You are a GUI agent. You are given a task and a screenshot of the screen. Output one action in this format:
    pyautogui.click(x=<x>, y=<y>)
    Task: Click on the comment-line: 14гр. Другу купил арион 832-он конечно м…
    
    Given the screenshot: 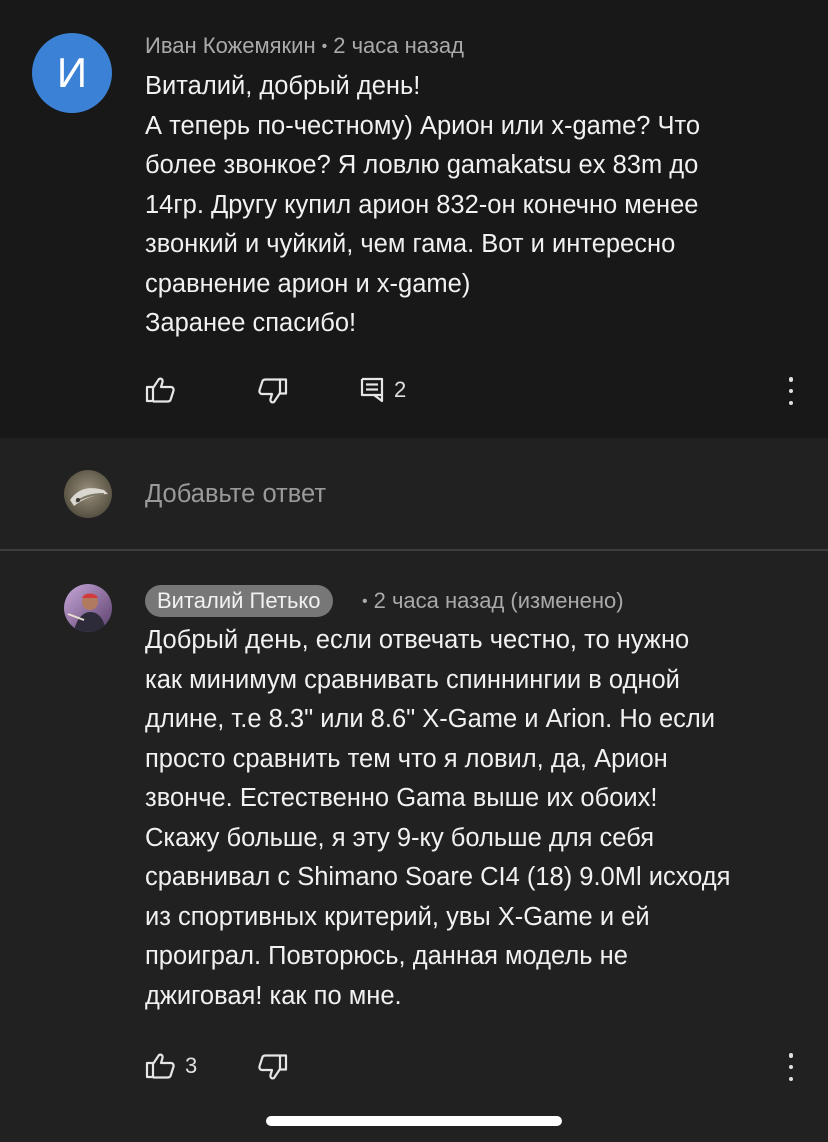 What is the action you would take?
    pyautogui.click(x=422, y=204)
    